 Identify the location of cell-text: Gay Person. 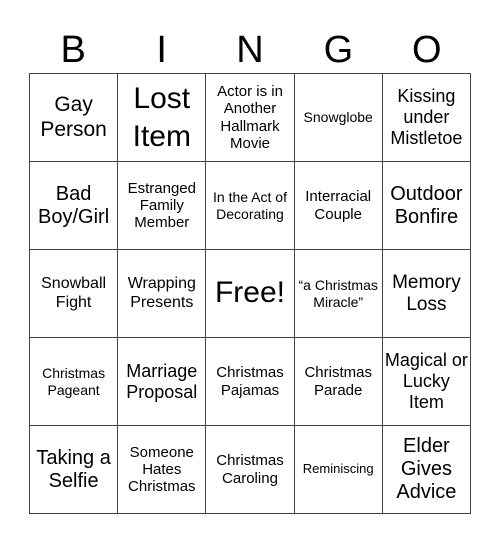
(73, 117).